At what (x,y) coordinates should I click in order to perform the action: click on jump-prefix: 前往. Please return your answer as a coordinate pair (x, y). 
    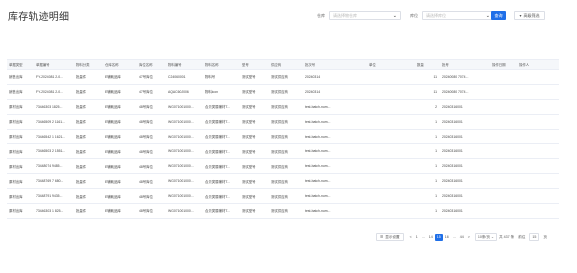
    Looking at the image, I should click on (522, 236).